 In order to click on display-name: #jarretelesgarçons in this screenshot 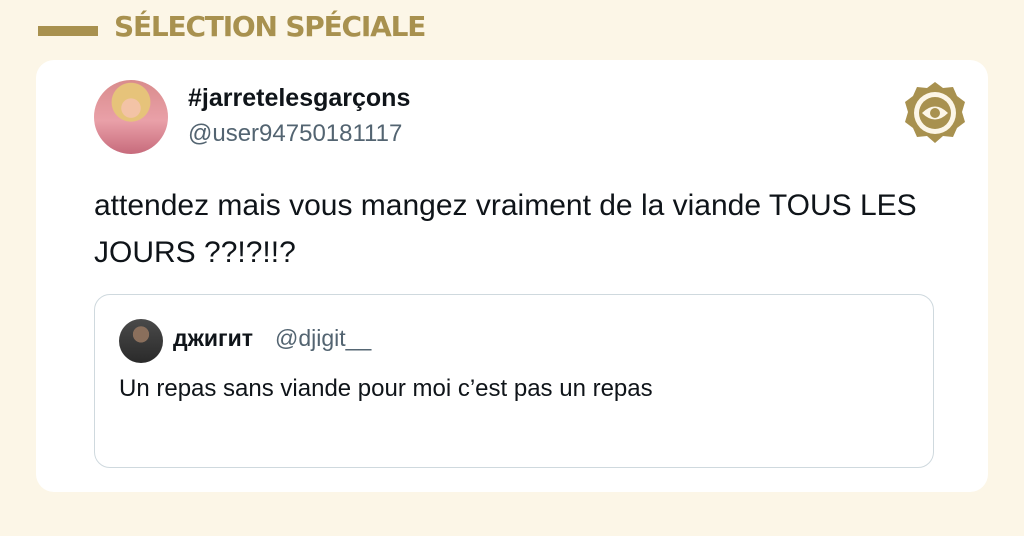, I will do `click(299, 98)`.